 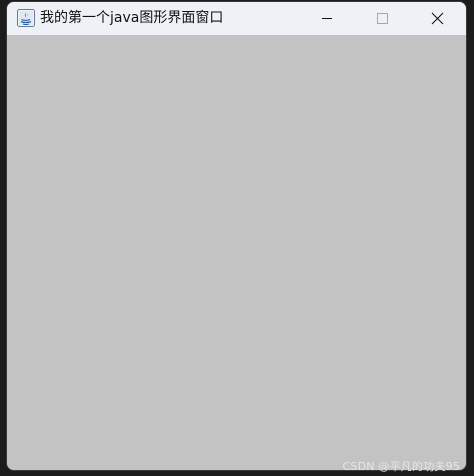 I want to click on watermark: CSDN @平凡的功夫95, so click(x=401, y=466).